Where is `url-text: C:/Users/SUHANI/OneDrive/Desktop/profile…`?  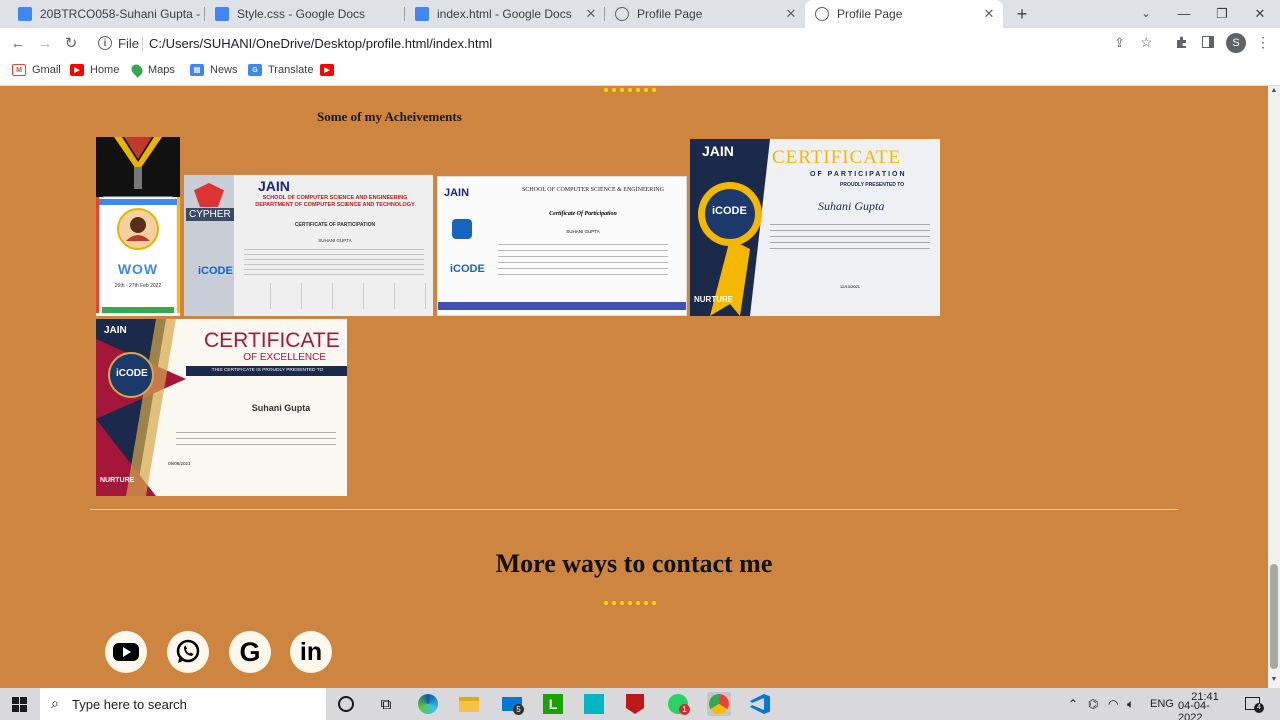
url-text: C:/Users/SUHANI/OneDrive/Desktop/profile… is located at coordinates (320, 43).